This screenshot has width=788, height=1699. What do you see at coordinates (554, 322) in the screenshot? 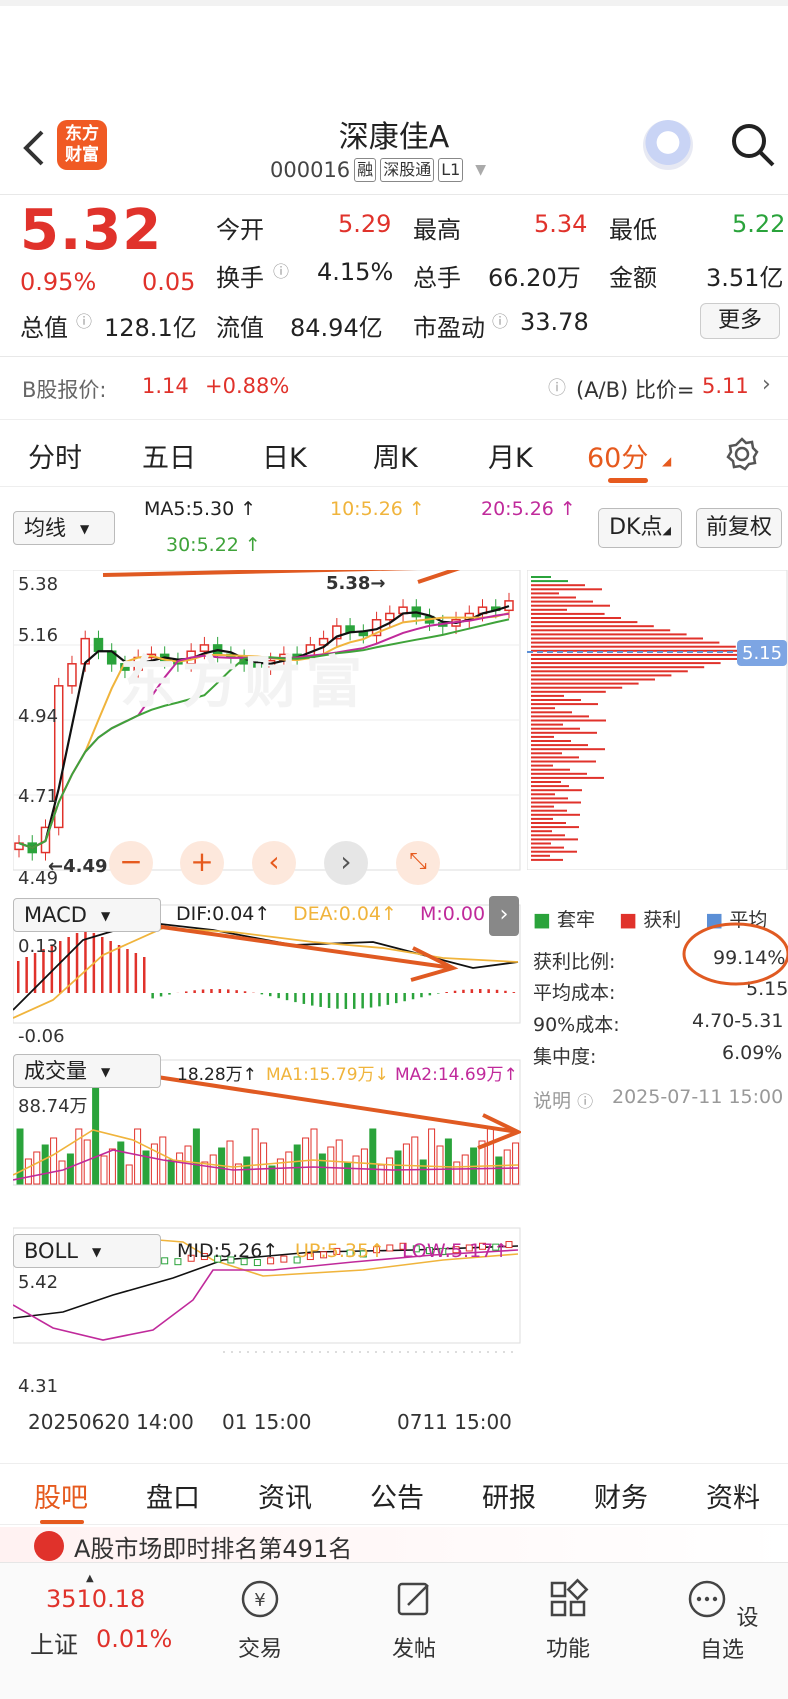
I see `pe-value: 33.78` at bounding box center [554, 322].